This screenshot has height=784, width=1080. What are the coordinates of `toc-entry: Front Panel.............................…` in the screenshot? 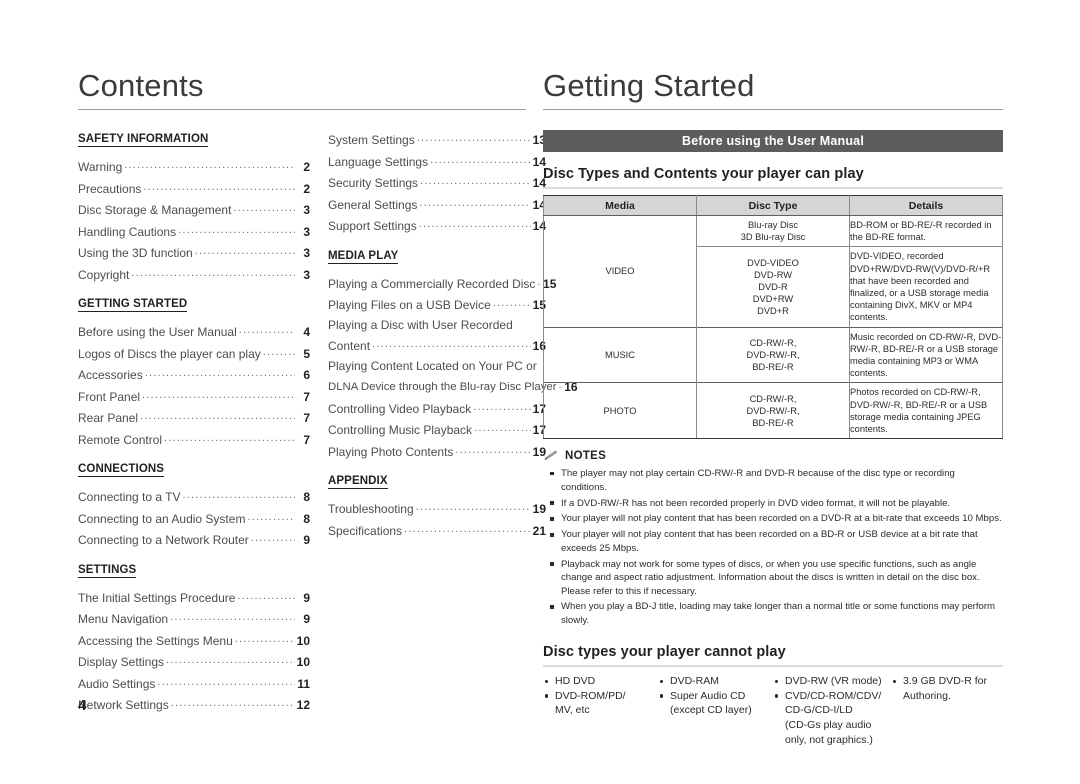 It's located at (194, 397).